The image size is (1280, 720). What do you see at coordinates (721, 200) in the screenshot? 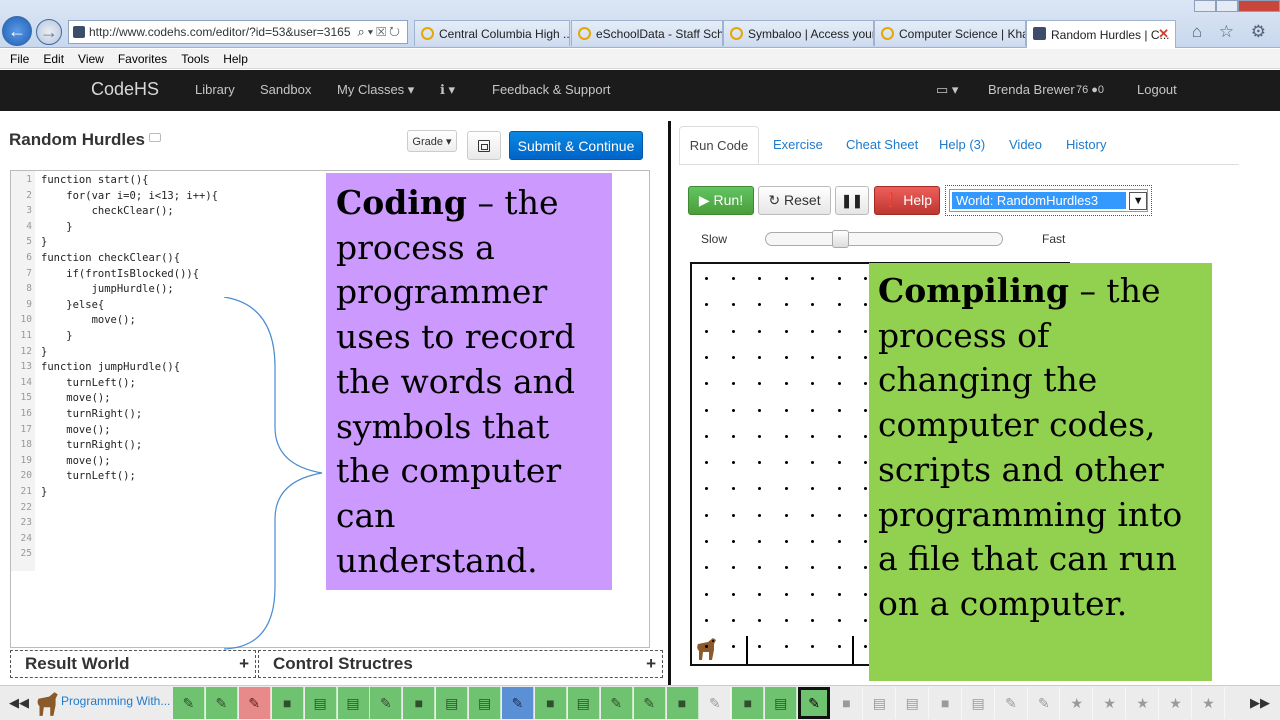
I see `run-button: ▶ Run!` at bounding box center [721, 200].